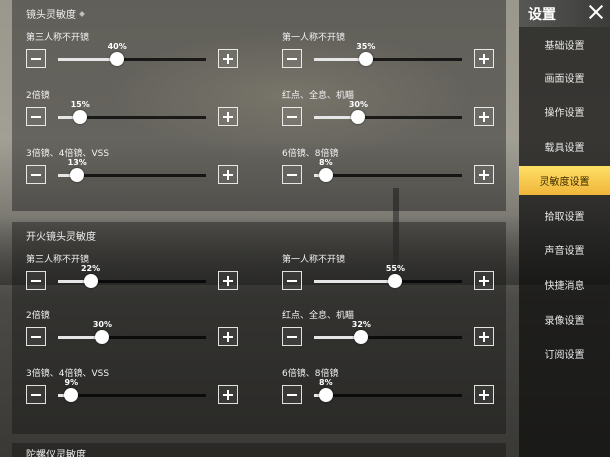  What do you see at coordinates (564, 146) in the screenshot?
I see `nav-item-vehicle-settings: 载具设置` at bounding box center [564, 146].